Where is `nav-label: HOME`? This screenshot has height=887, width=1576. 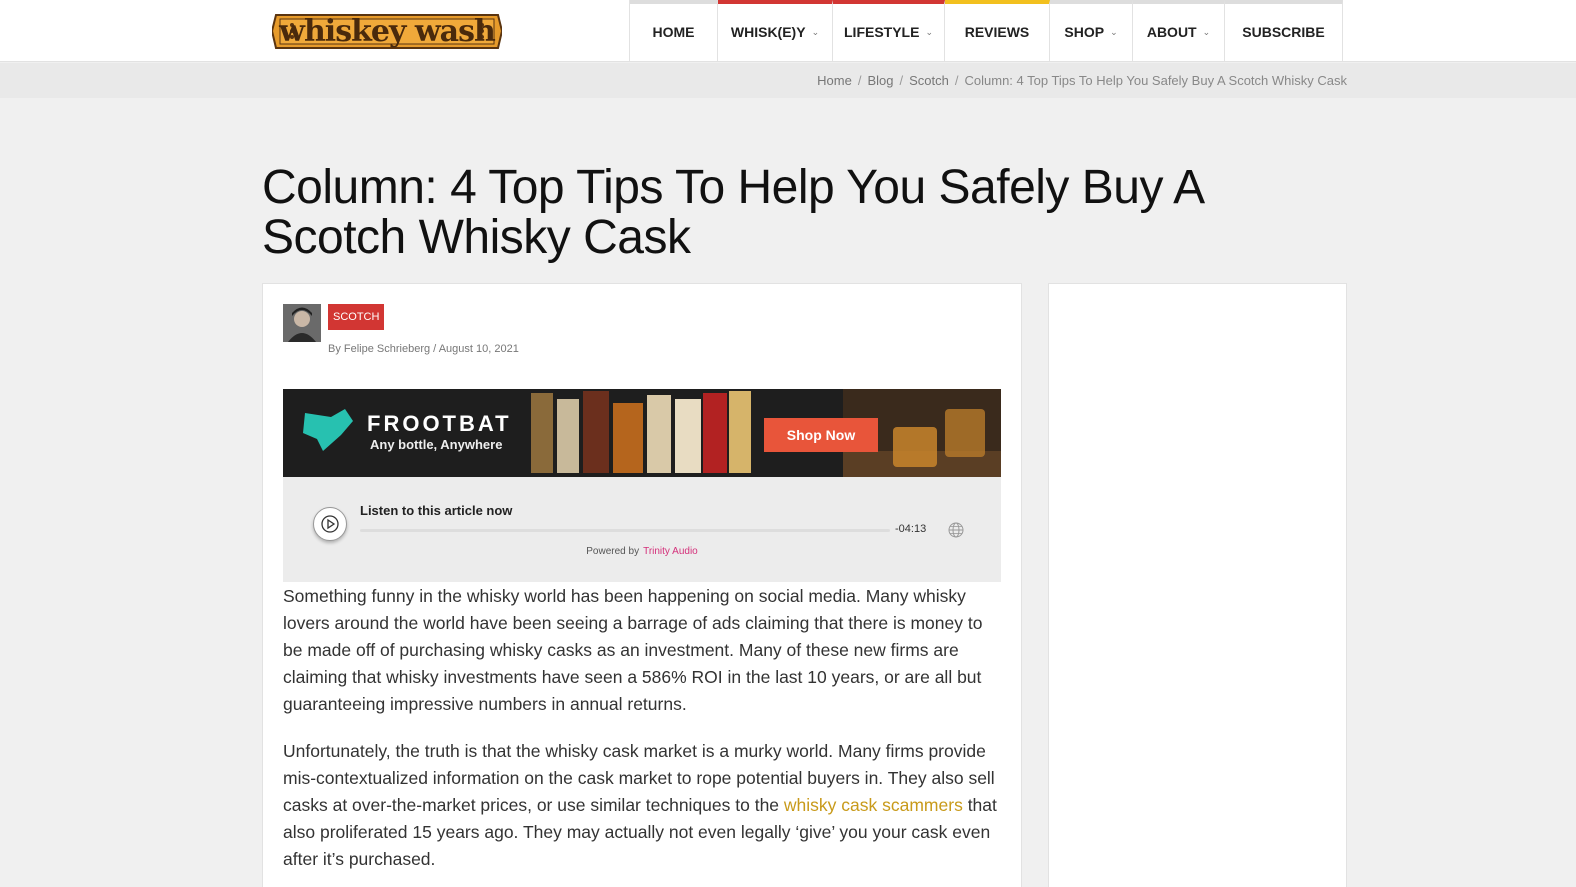
nav-label: HOME is located at coordinates (673, 32).